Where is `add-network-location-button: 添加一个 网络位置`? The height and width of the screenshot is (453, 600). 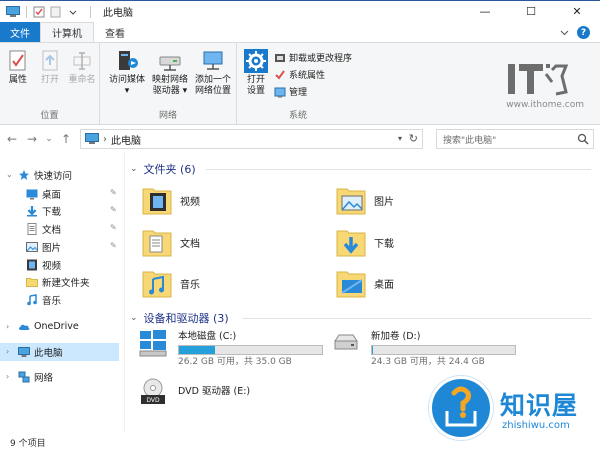 add-network-location-button: 添加一个 网络位置 is located at coordinates (213, 73).